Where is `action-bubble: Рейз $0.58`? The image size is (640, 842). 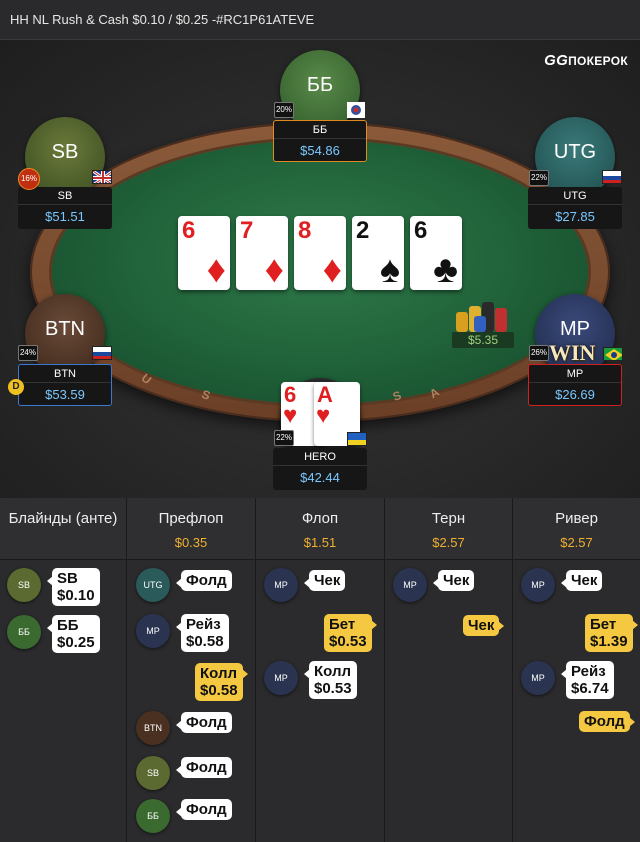 action-bubble: Рейз $0.58 is located at coordinates (202, 633).